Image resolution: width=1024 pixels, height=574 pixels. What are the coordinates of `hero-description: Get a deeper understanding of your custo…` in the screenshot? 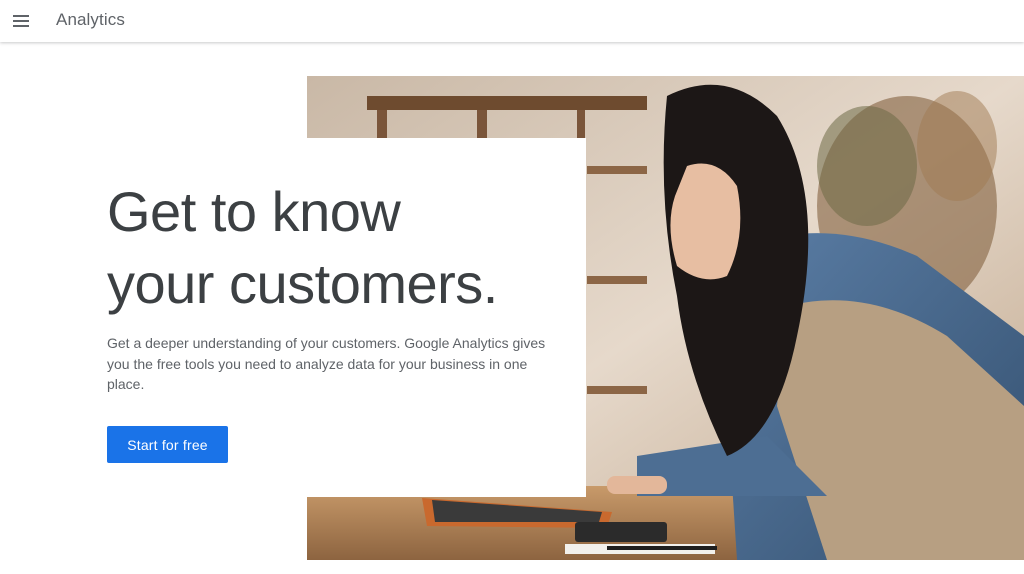 It's located at (326, 363).